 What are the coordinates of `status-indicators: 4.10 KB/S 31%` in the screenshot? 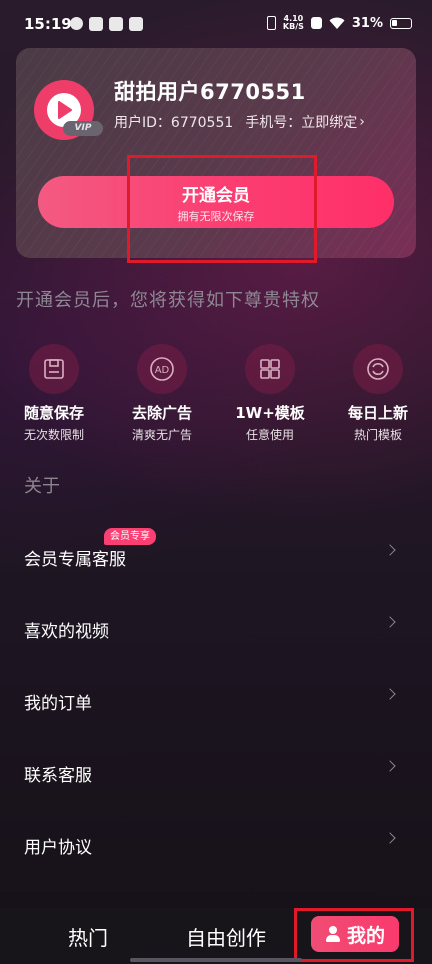 It's located at (339, 23).